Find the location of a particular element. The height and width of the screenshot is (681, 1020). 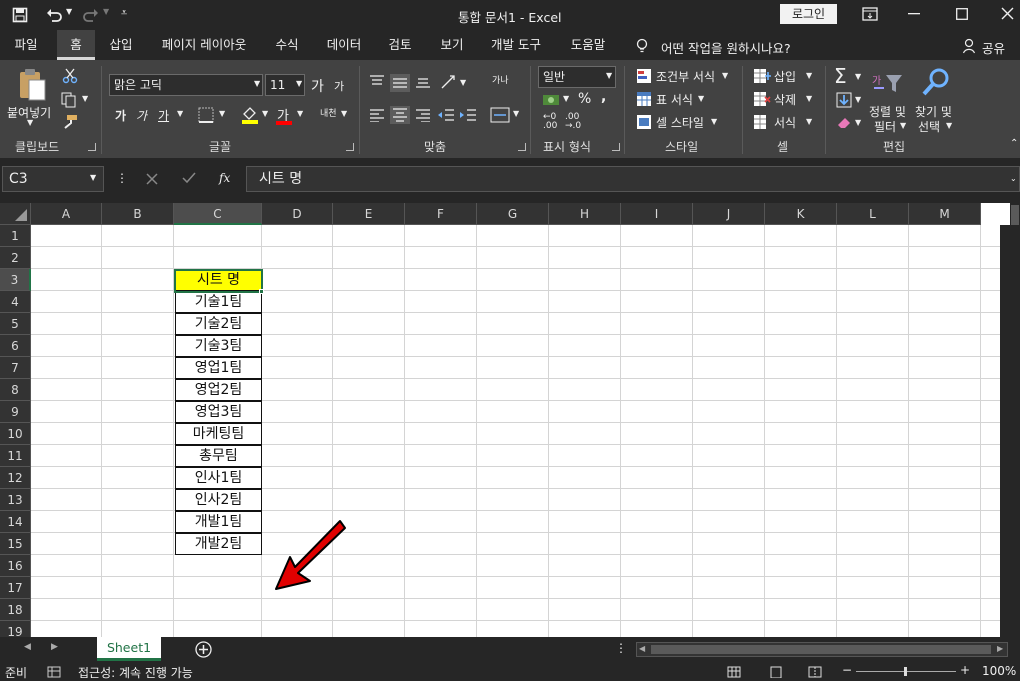

zoom-level: 100% is located at coordinates (999, 671).